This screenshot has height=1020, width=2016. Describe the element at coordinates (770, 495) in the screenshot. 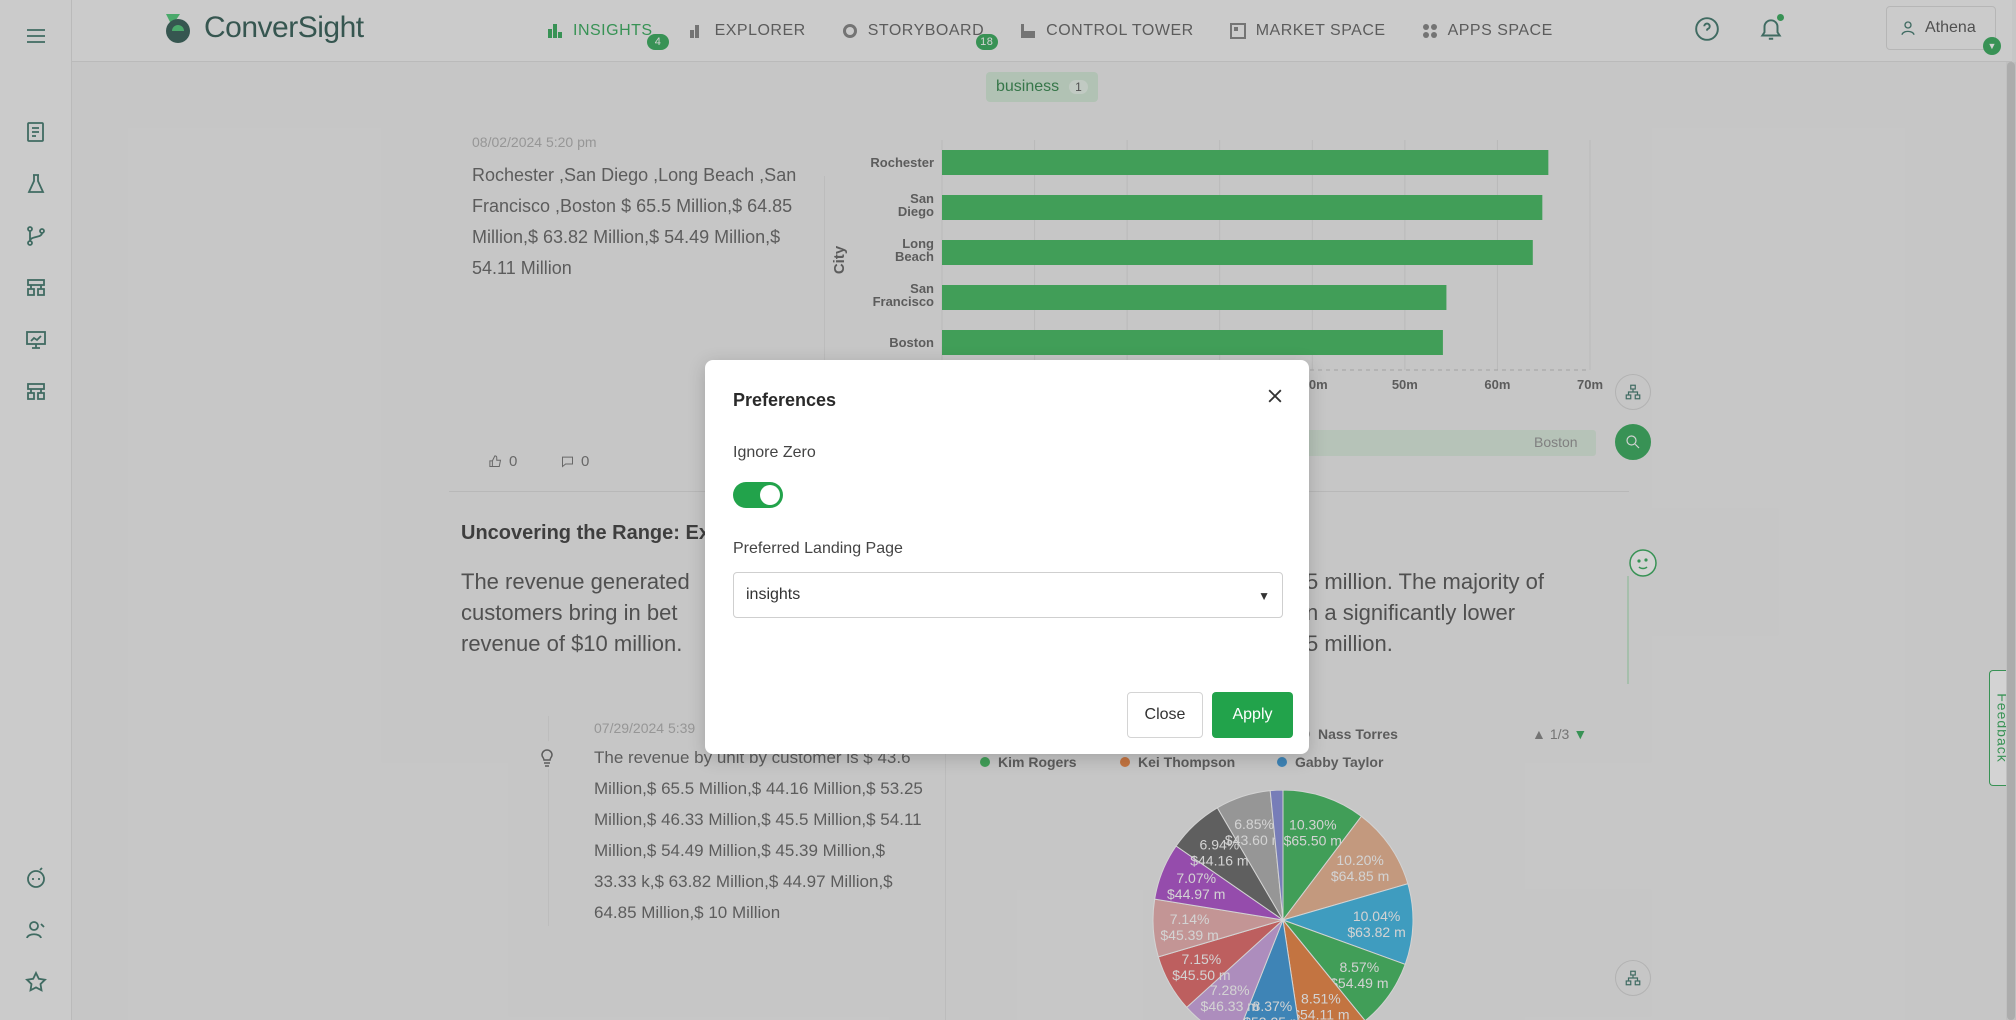

I see `toggle-knob` at that location.